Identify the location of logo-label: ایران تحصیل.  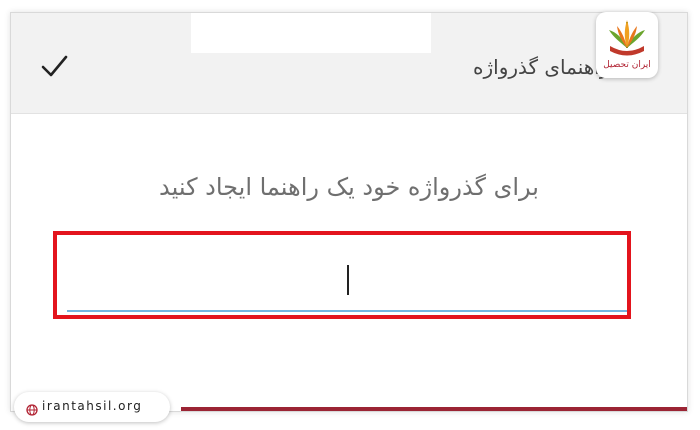
(627, 65).